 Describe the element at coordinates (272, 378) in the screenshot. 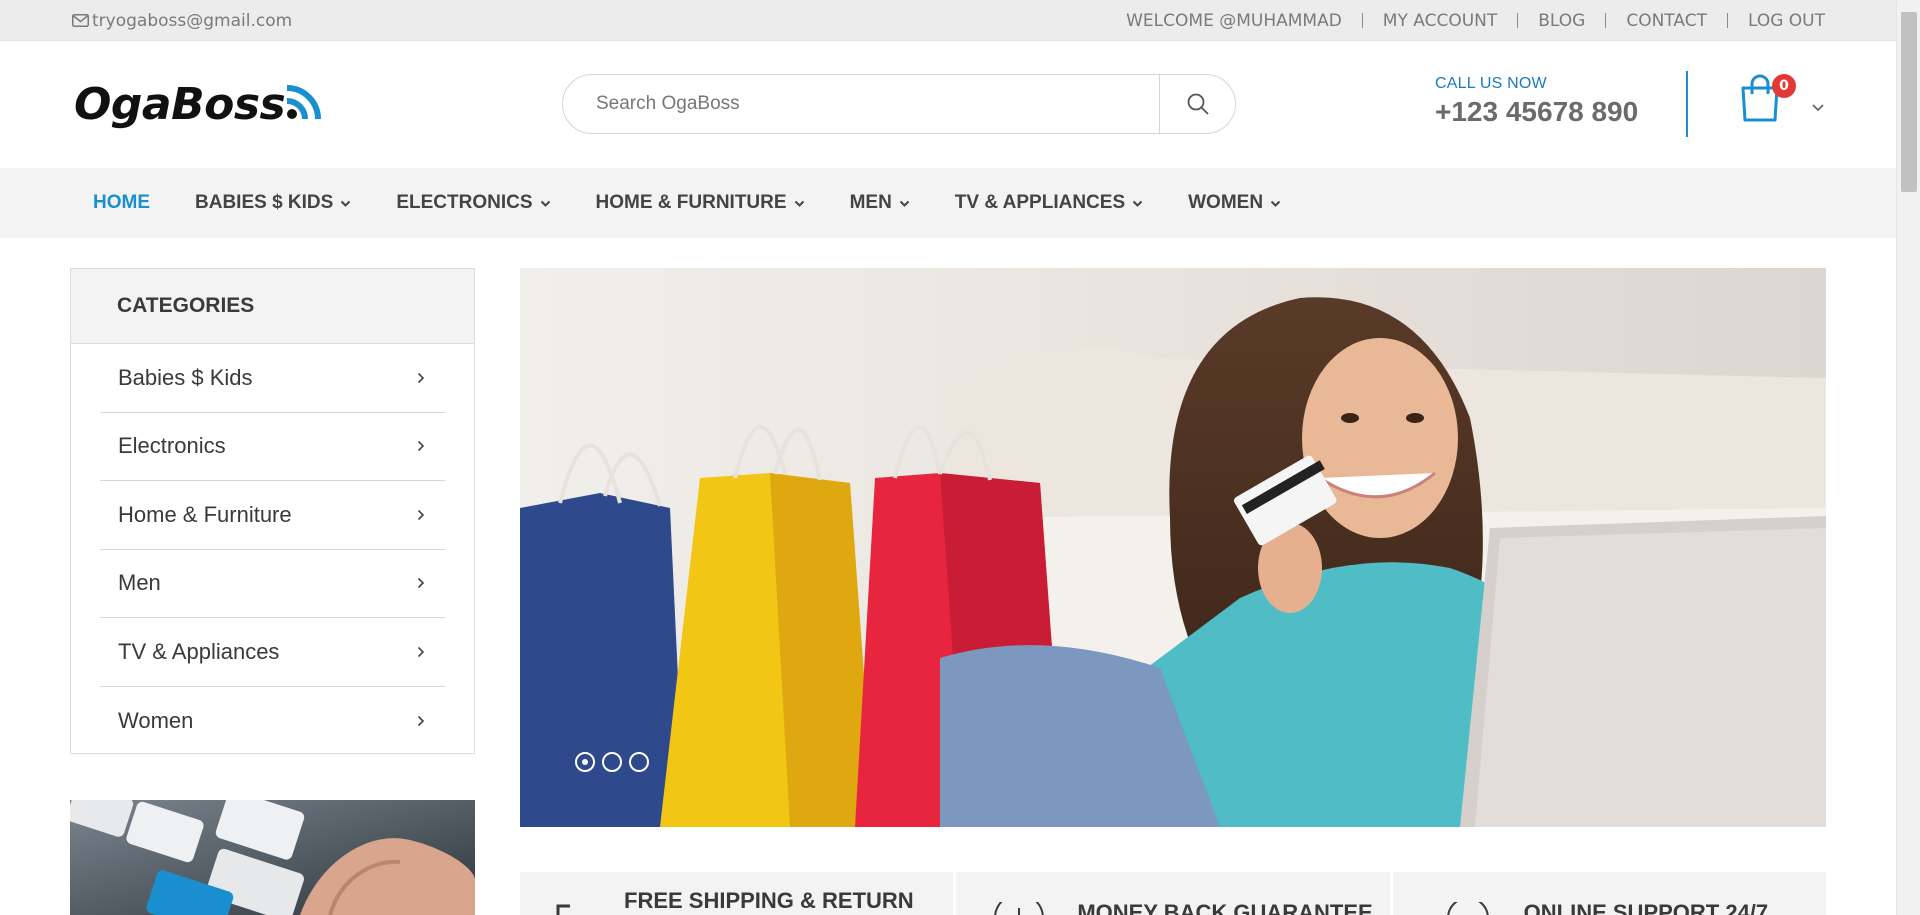

I see `category-item-babies-kids: Babies $ Kids` at that location.